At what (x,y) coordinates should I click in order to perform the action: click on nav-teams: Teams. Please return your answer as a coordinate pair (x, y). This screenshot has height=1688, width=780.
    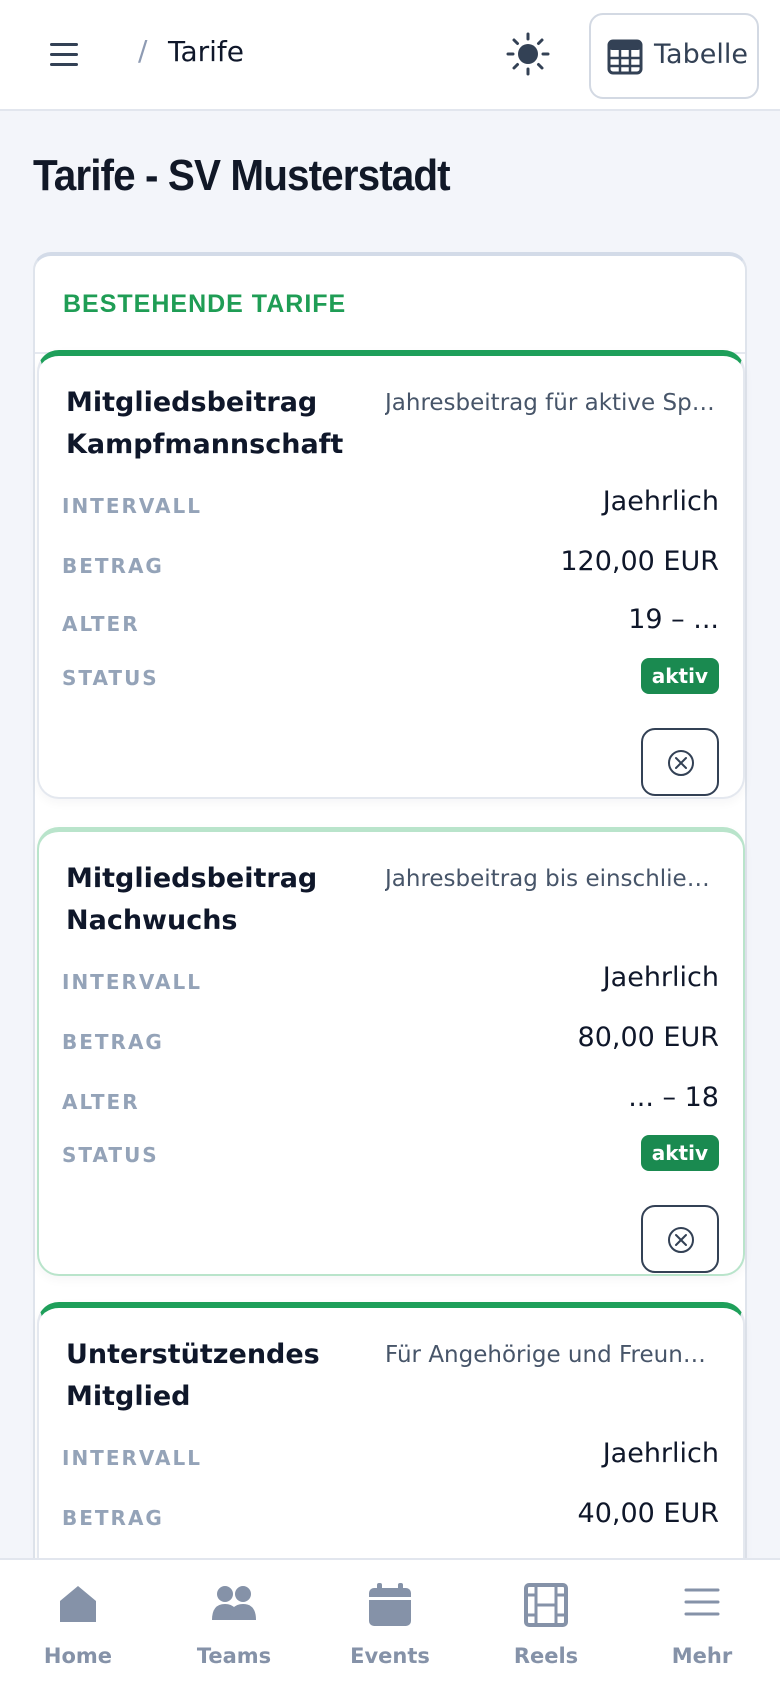
    Looking at the image, I should click on (234, 1624).